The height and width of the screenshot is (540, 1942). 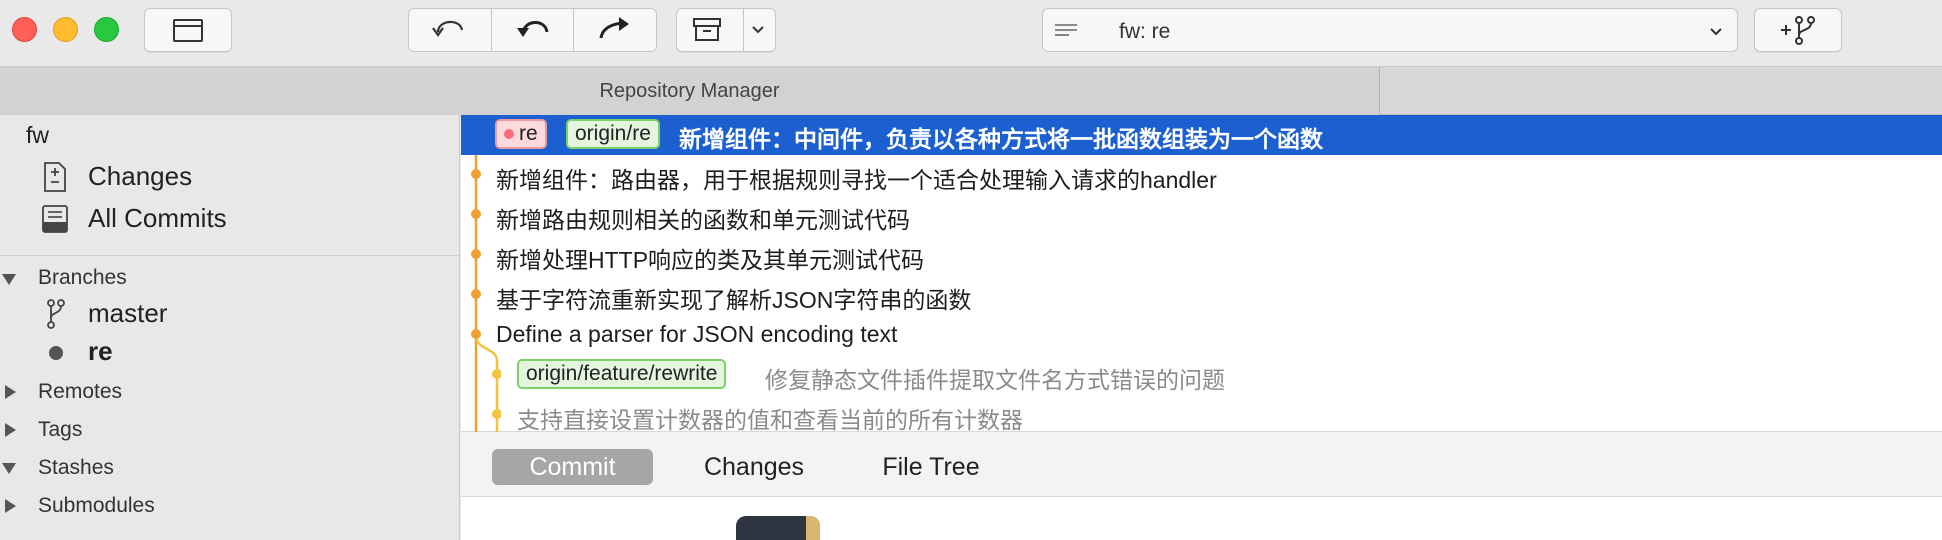 I want to click on commit-row: 新增路由规则相关的函数和单元测试代码, so click(x=1201, y=215).